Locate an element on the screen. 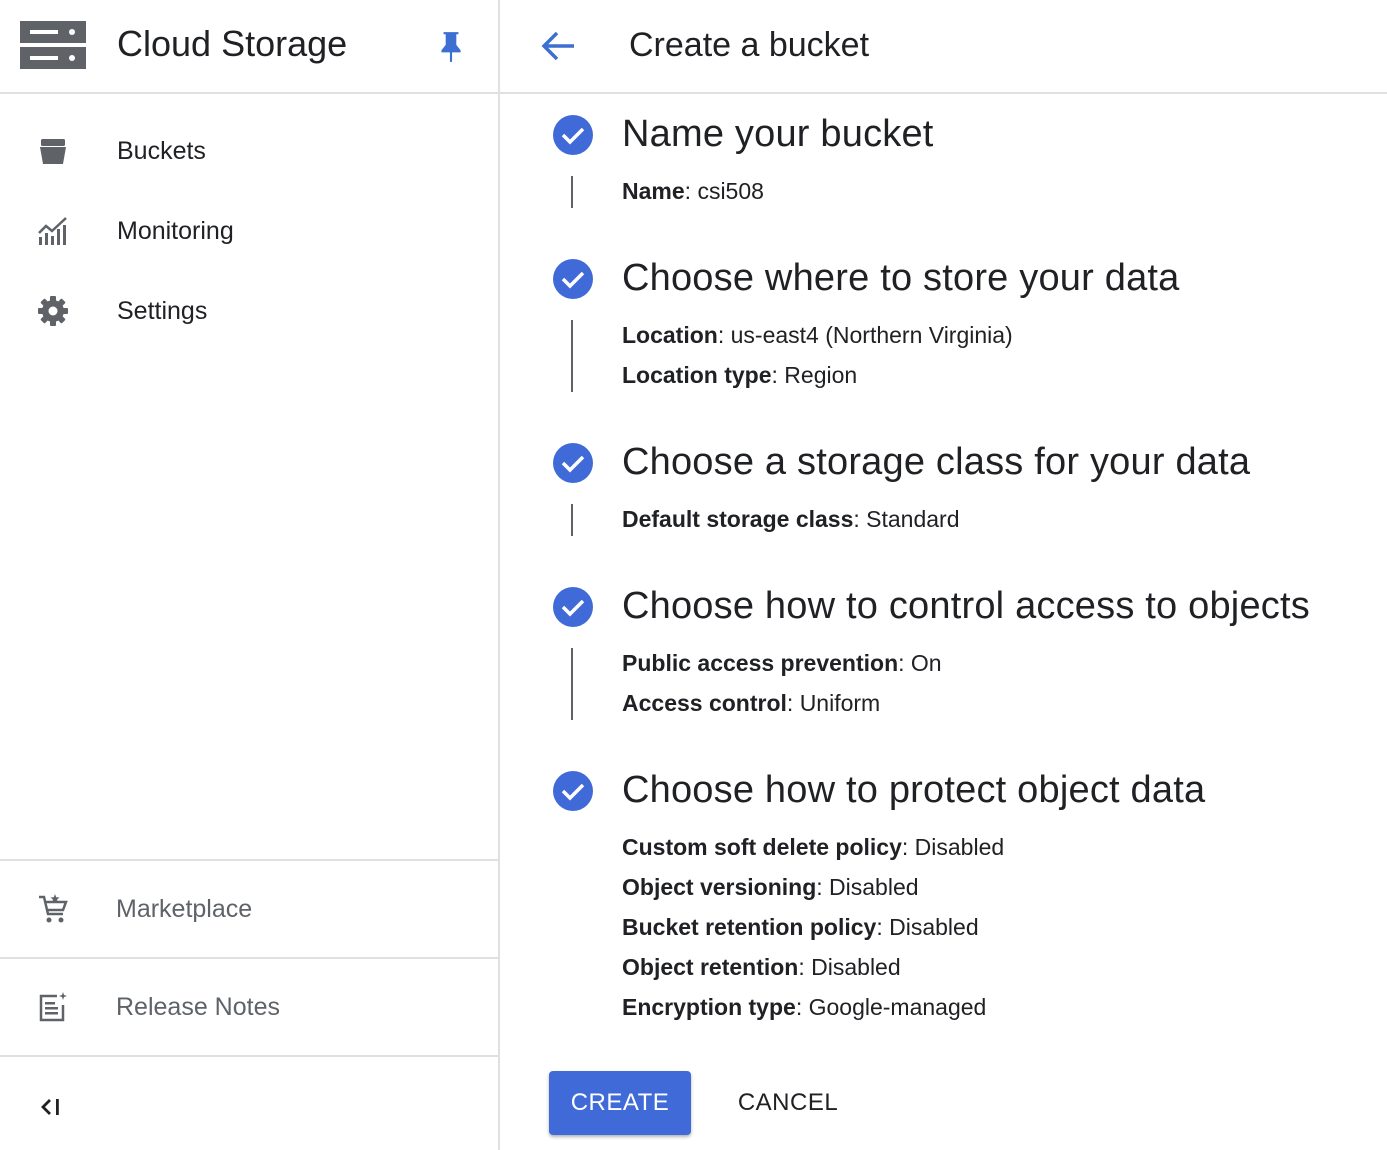 Image resolution: width=1387 pixels, height=1150 pixels. detail-label: Object versioning is located at coordinates (719, 887).